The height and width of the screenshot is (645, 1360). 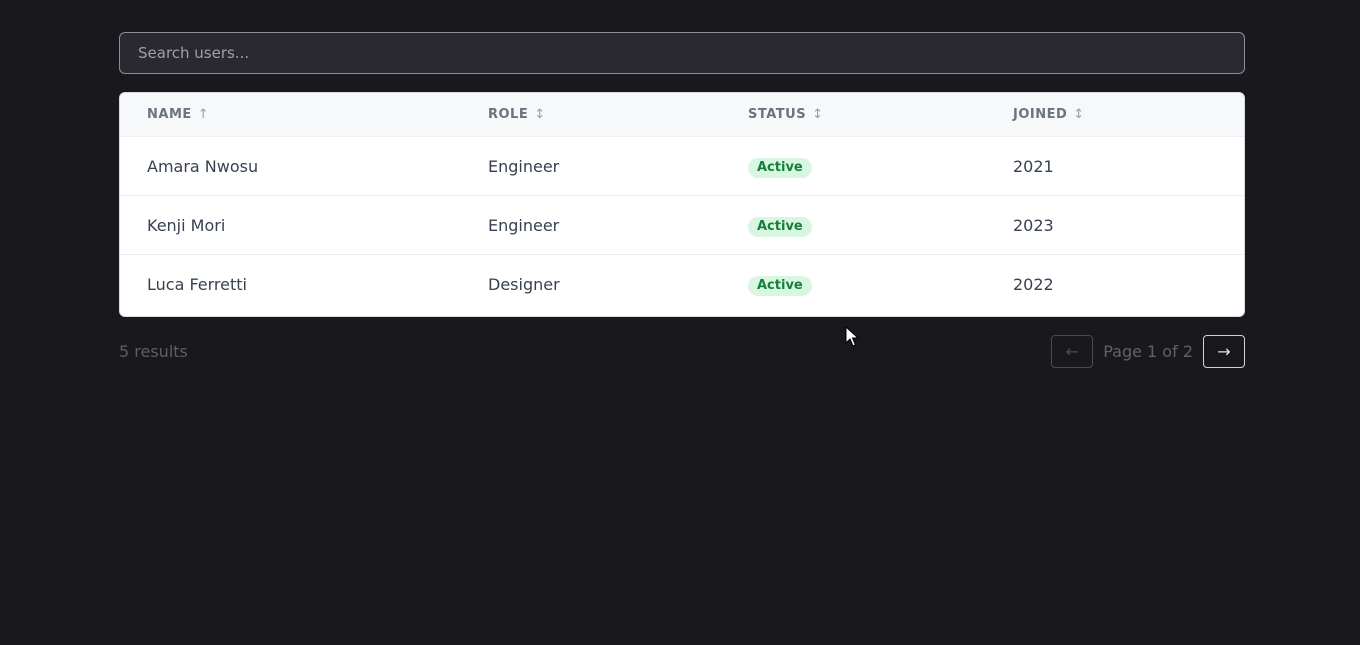 I want to click on column-header-joined: JOINED ↕, so click(x=1049, y=115).